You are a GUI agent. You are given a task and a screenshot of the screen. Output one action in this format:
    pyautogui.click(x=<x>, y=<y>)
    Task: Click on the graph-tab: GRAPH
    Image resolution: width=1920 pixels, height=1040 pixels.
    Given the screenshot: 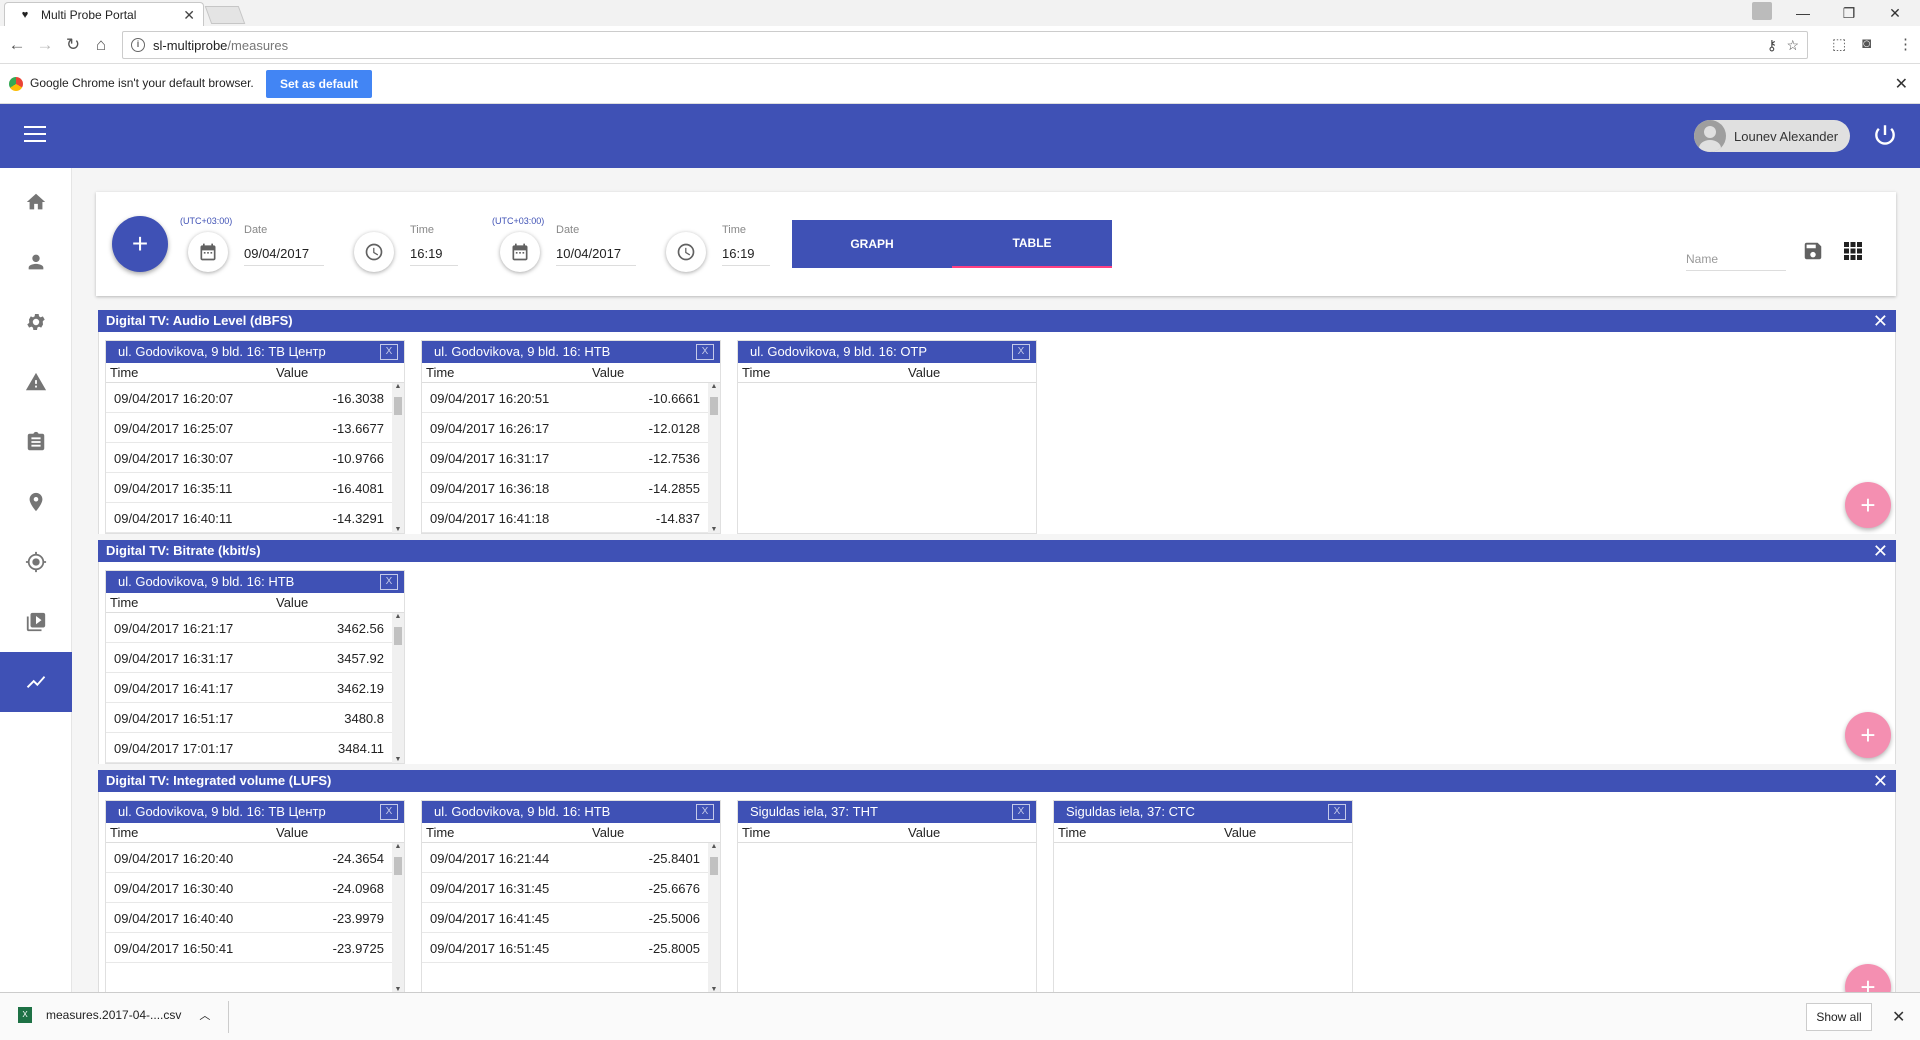 What is the action you would take?
    pyautogui.click(x=872, y=244)
    